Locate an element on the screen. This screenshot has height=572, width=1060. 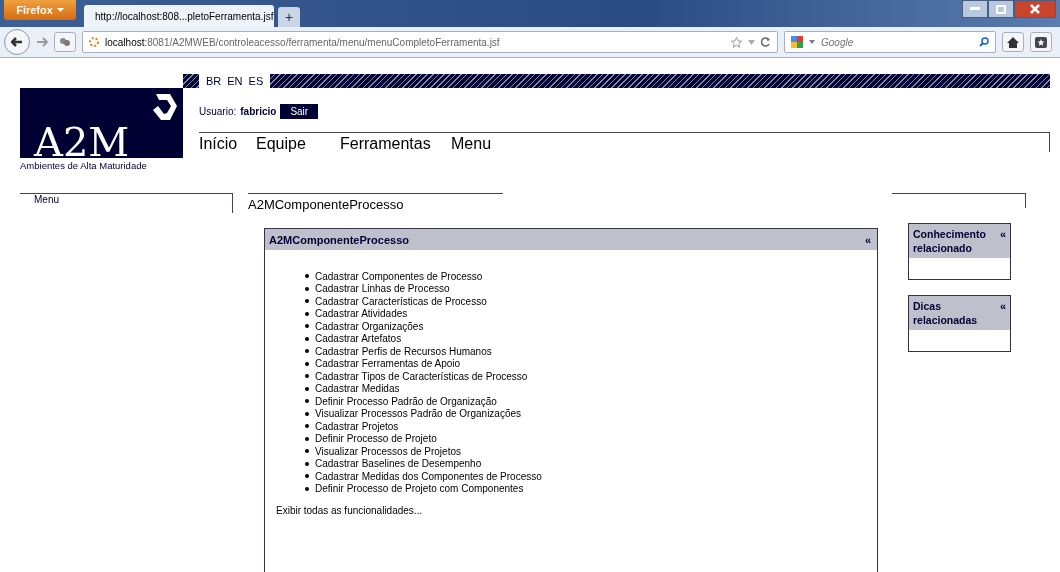
close-icon is located at coordinates (1035, 9).